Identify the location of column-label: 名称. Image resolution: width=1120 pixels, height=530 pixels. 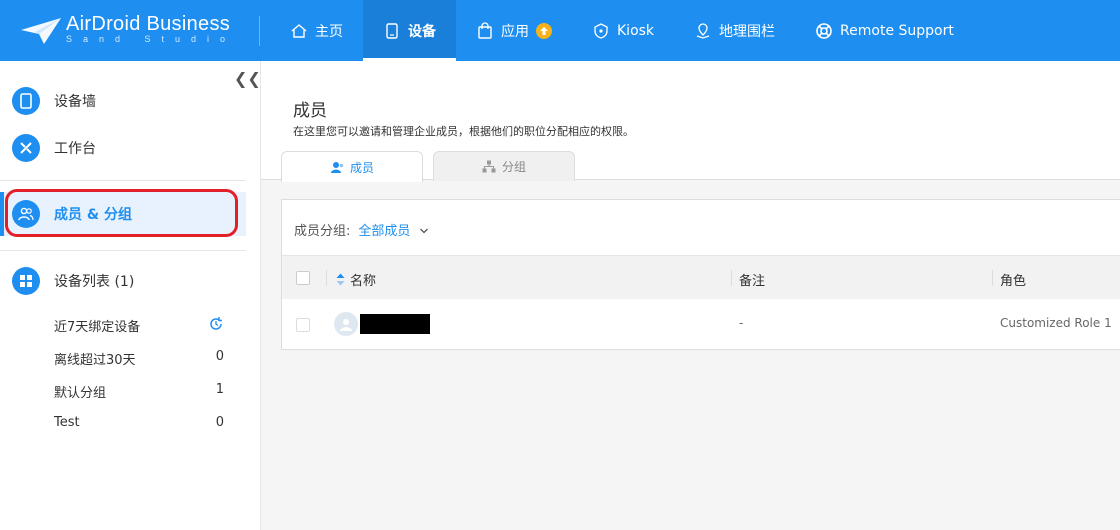
(363, 281).